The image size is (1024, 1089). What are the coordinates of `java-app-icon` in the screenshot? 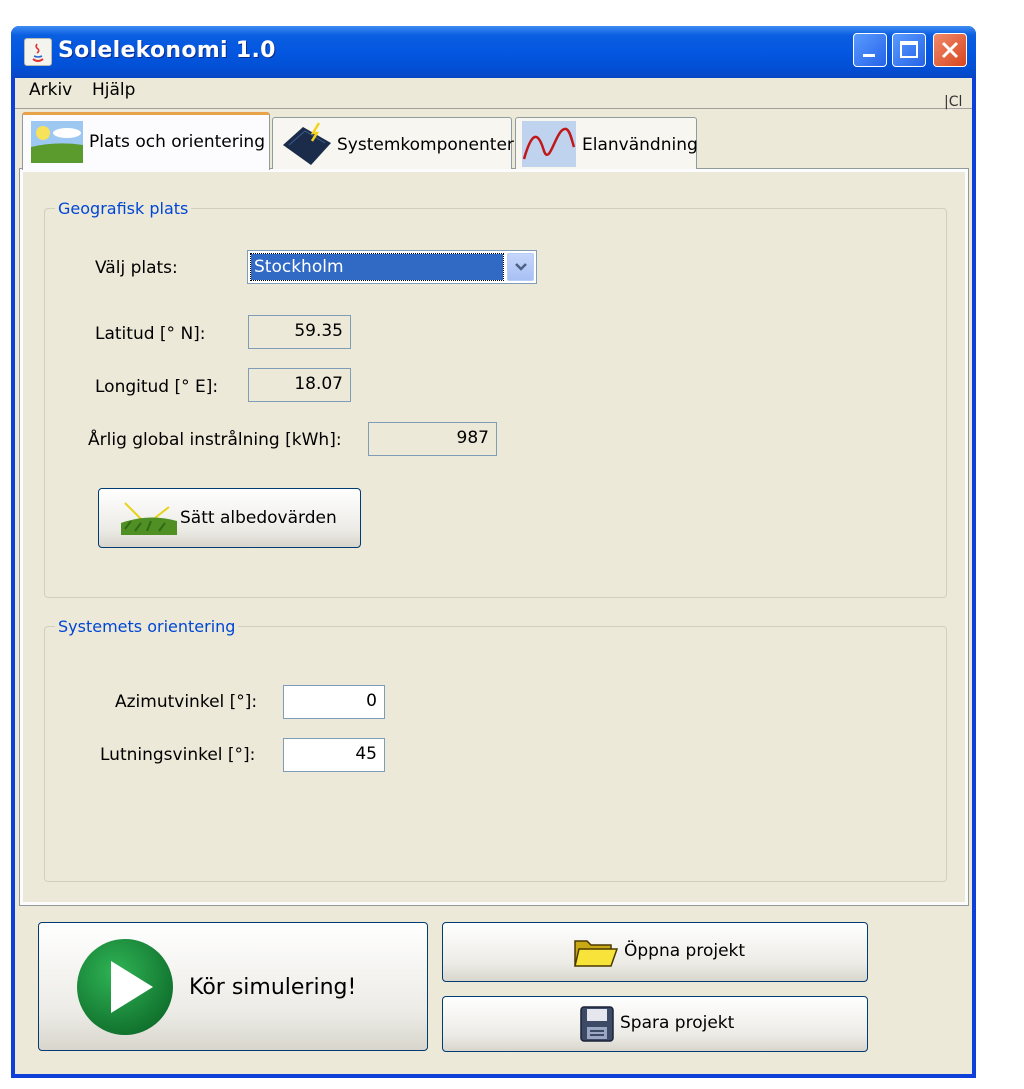 It's located at (38, 52).